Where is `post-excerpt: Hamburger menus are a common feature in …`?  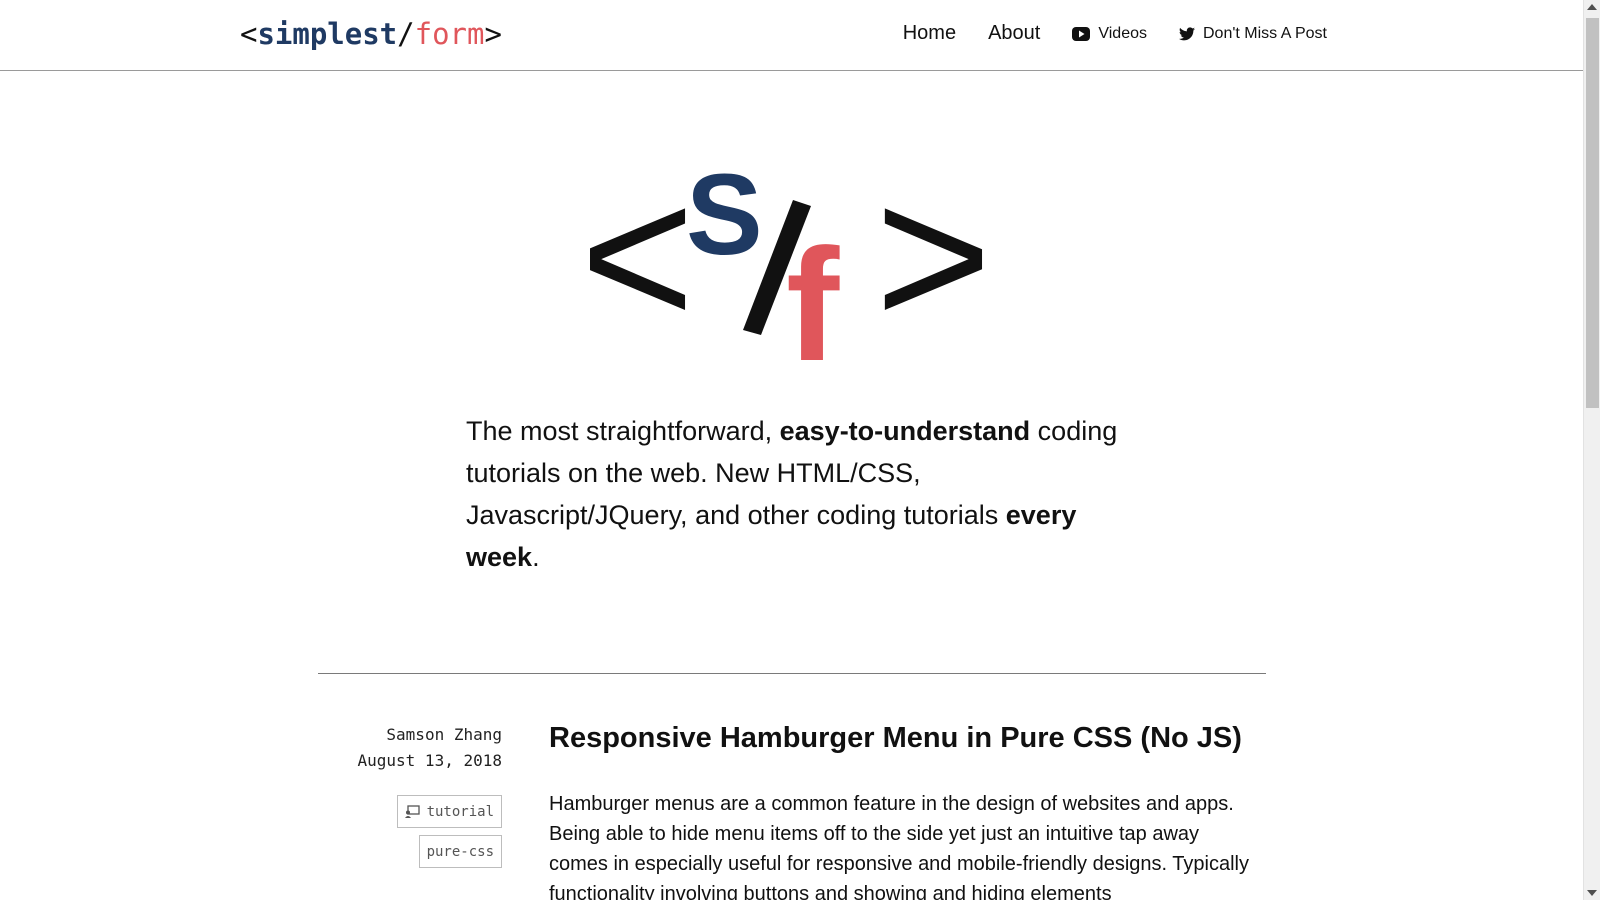
post-excerpt: Hamburger menus are a common feature in … is located at coordinates (899, 846).